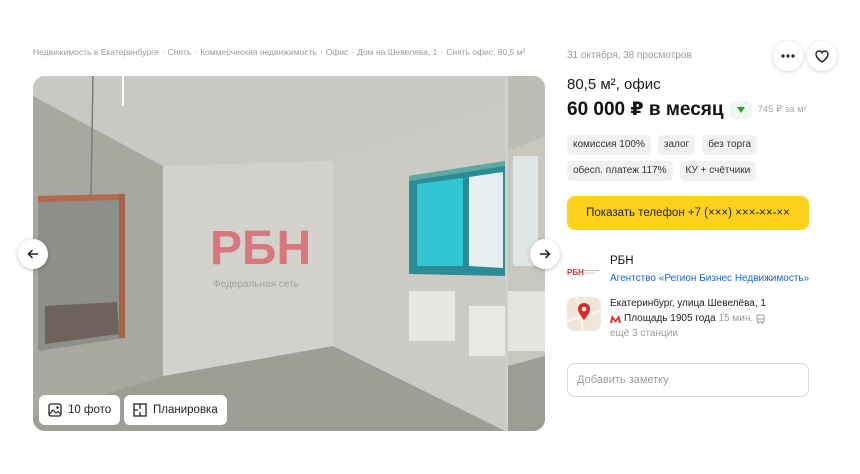 The width and height of the screenshot is (860, 474). I want to click on gallery-prev-button, so click(33, 254).